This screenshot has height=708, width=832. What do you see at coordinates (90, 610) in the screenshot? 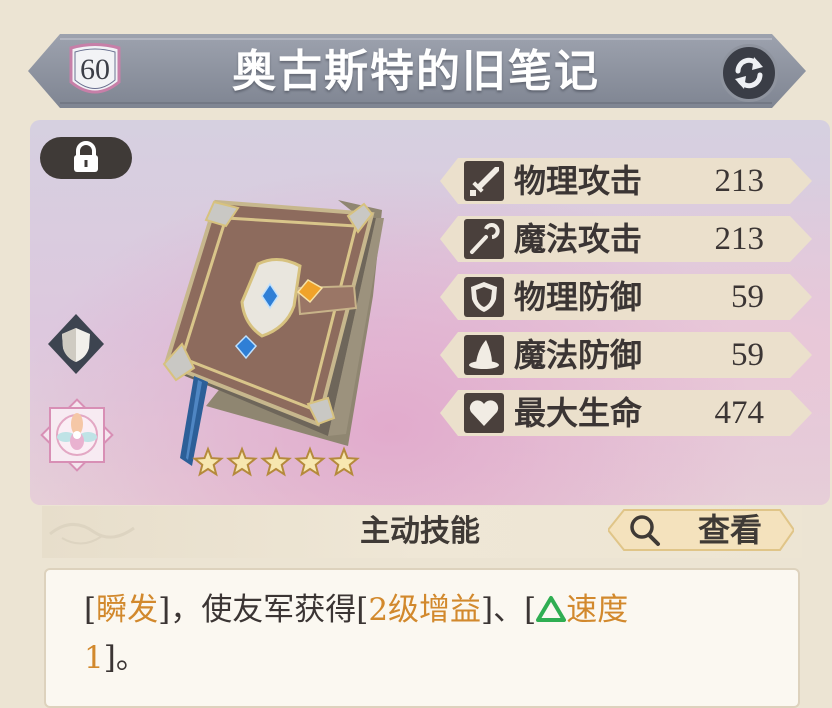
I see `desc-text: [` at bounding box center [90, 610].